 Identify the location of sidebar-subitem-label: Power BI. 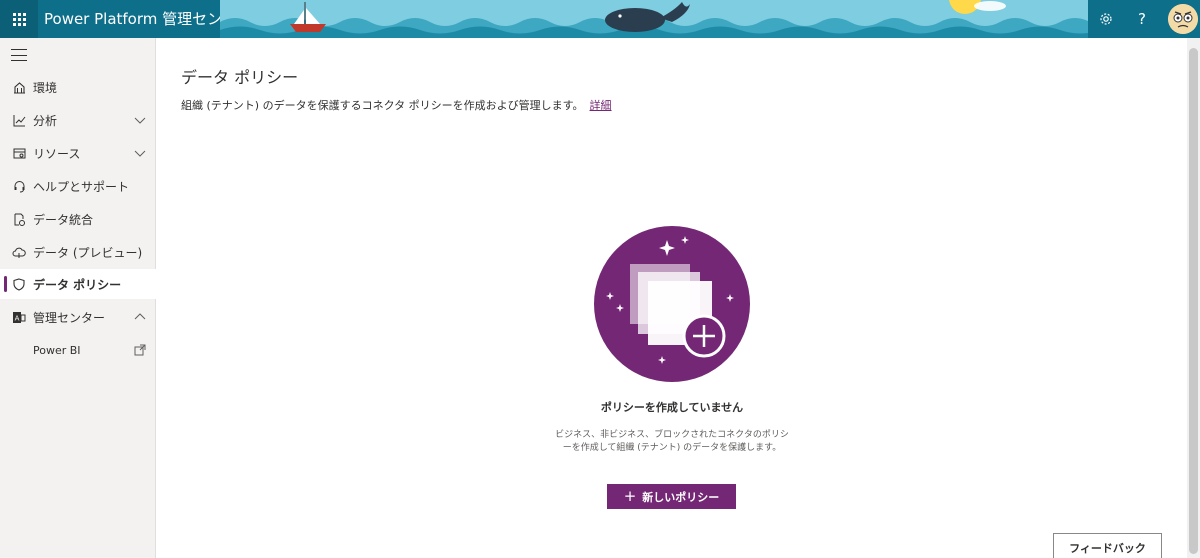
(57, 350).